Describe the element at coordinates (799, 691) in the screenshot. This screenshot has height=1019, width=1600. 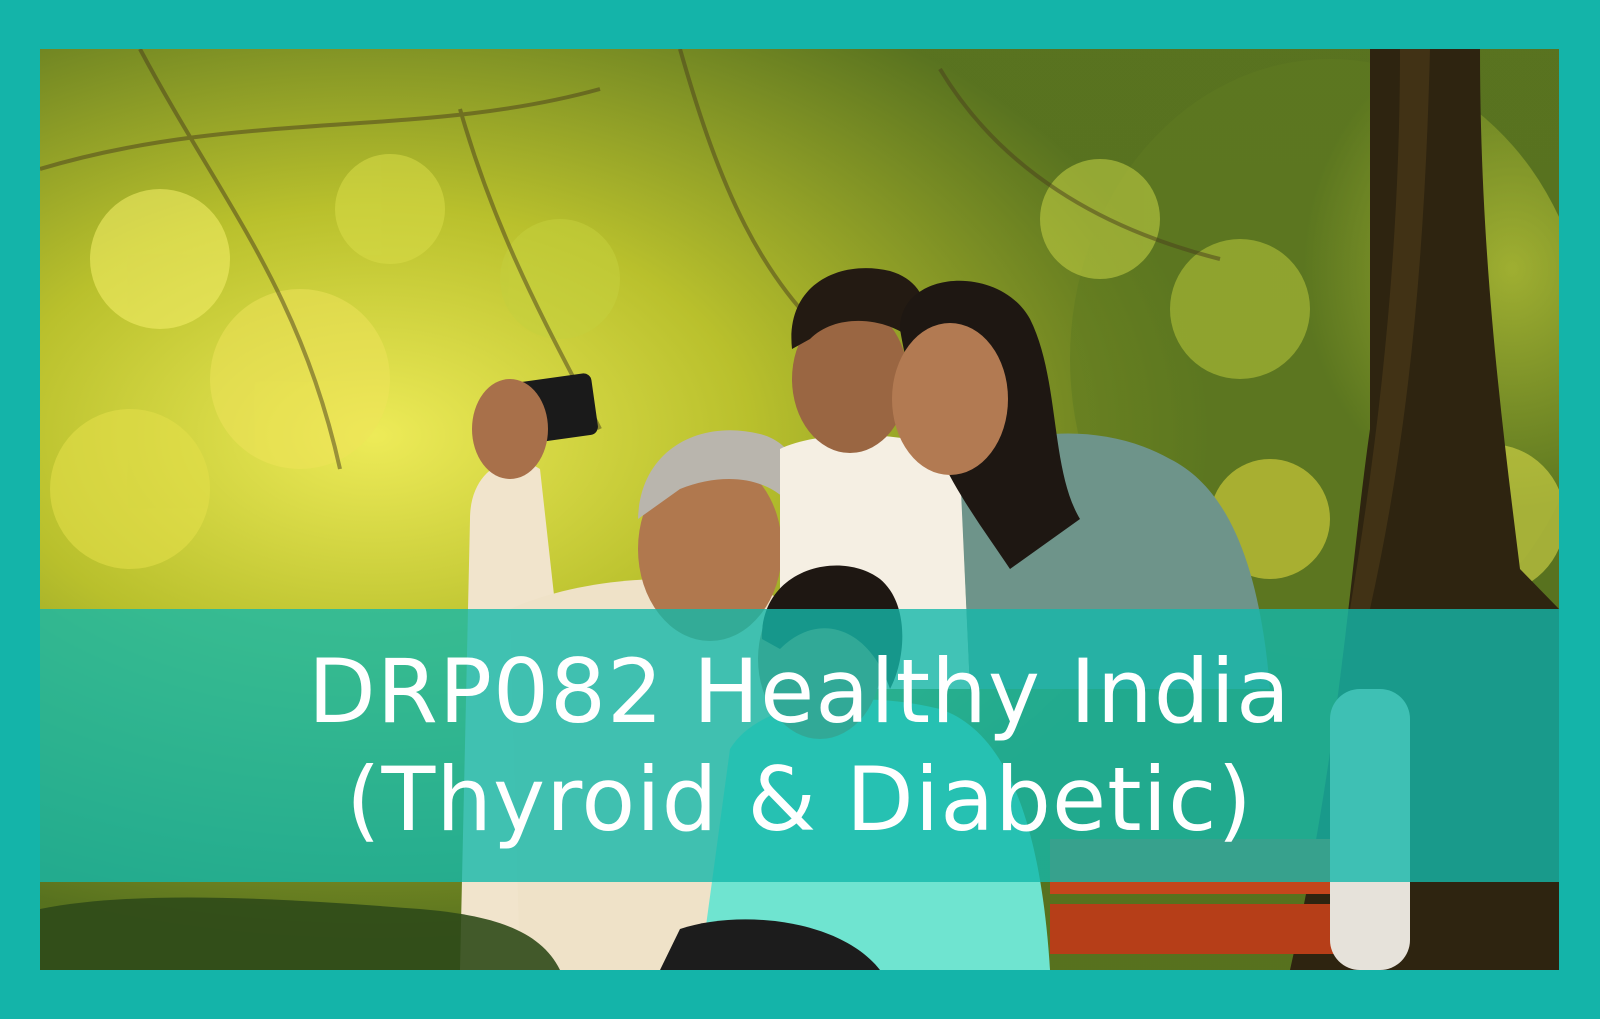
I see `banner-title-line1: DRP082 Healthy India` at that location.